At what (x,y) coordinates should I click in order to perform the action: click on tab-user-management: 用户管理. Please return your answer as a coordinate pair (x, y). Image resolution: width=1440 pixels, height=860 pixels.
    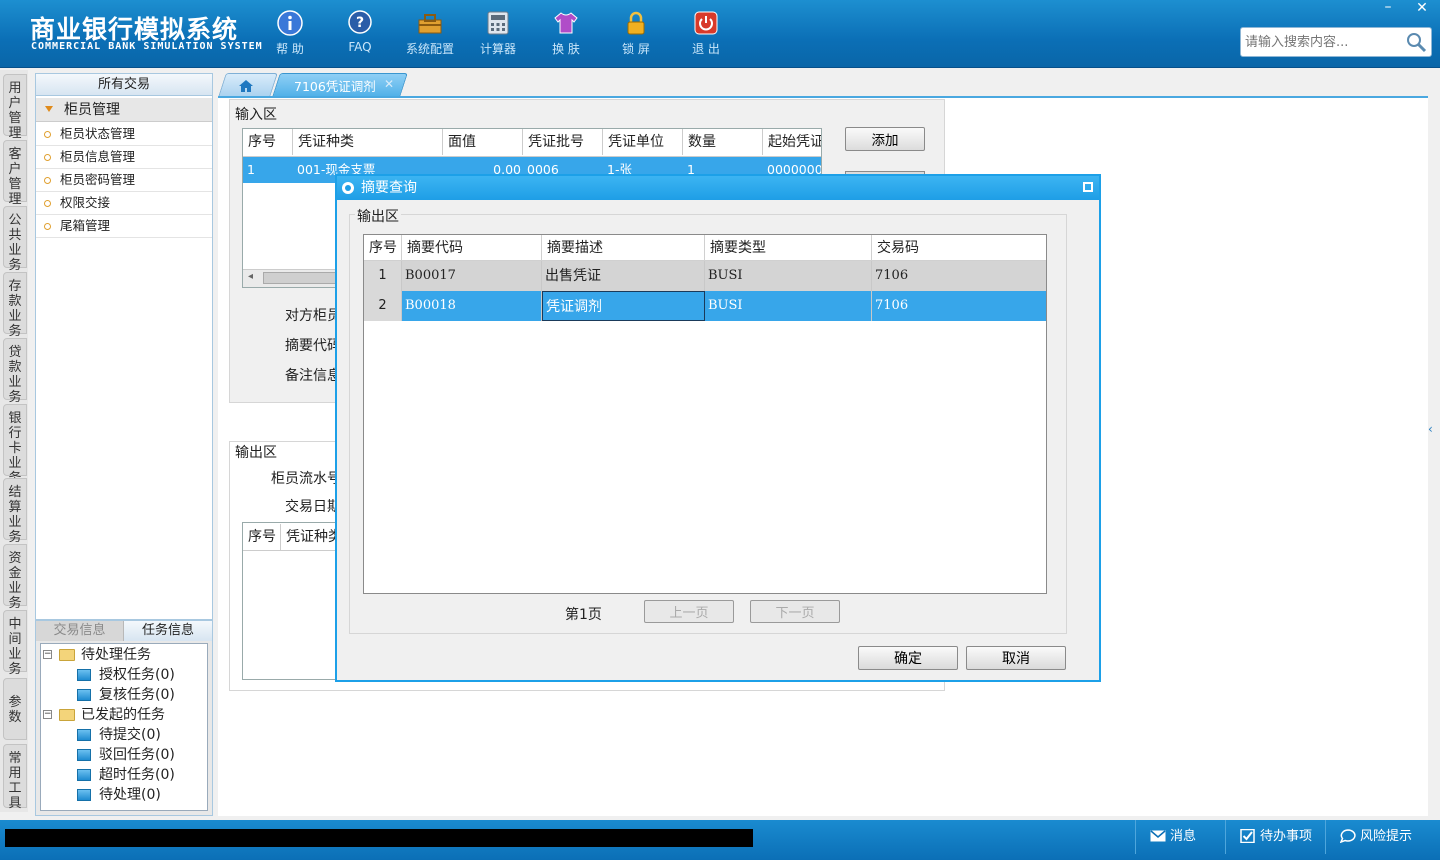
    Looking at the image, I should click on (15, 107).